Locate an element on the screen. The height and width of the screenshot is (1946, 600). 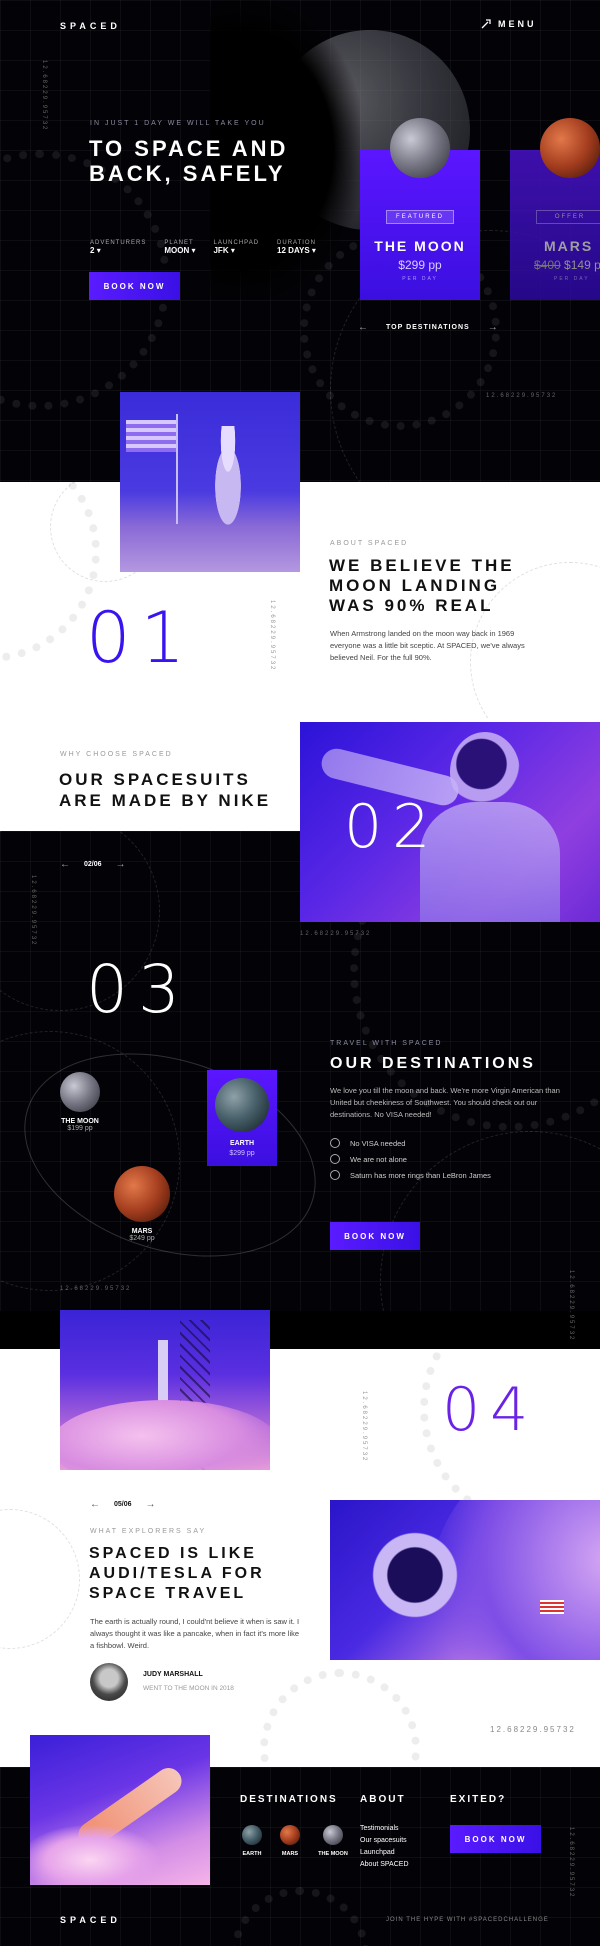
pager-label: 02/06 is located at coordinates (93, 864).